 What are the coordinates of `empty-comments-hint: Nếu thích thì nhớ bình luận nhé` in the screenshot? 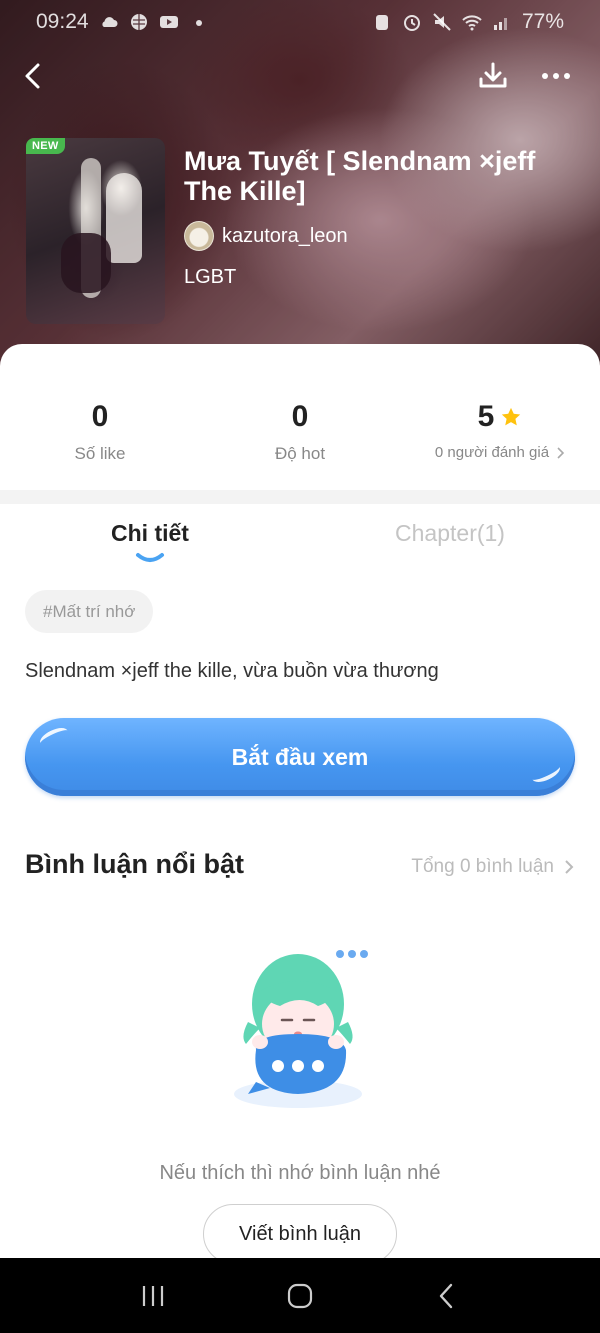 It's located at (300, 1173).